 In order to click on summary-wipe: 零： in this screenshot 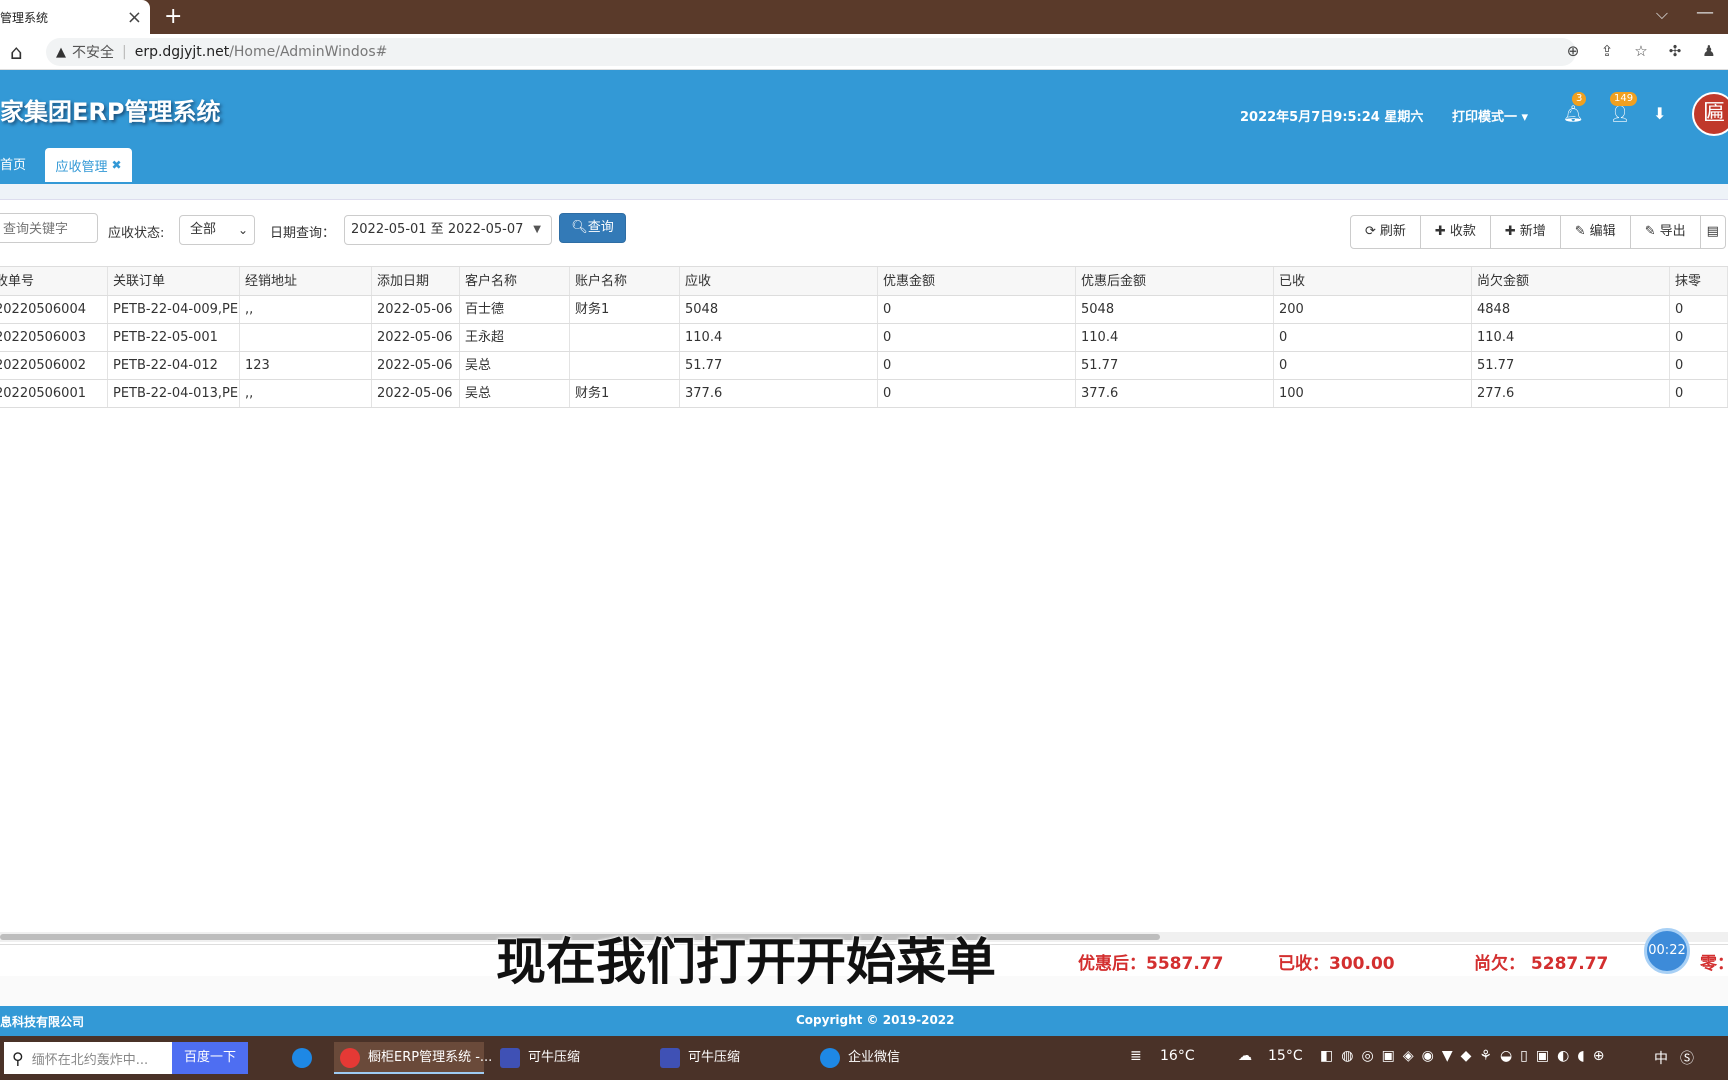, I will do `click(1714, 964)`.